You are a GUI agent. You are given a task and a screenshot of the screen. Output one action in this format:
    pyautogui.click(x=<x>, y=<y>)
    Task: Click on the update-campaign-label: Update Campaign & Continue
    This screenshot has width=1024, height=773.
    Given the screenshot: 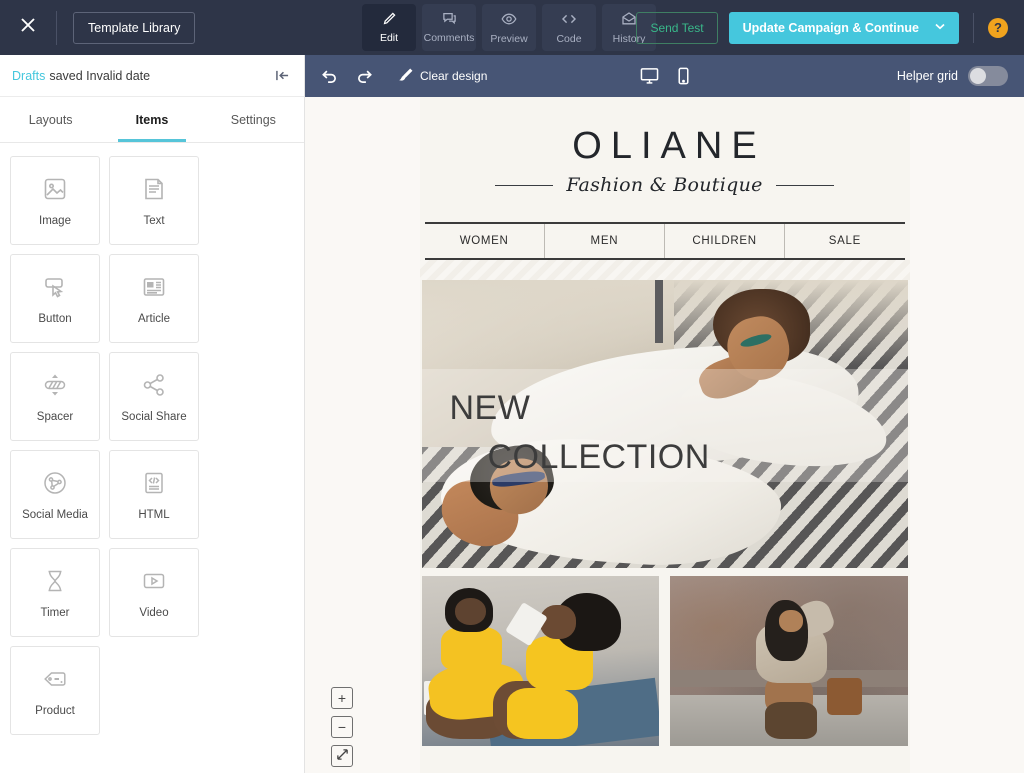 What is the action you would take?
    pyautogui.click(x=830, y=27)
    